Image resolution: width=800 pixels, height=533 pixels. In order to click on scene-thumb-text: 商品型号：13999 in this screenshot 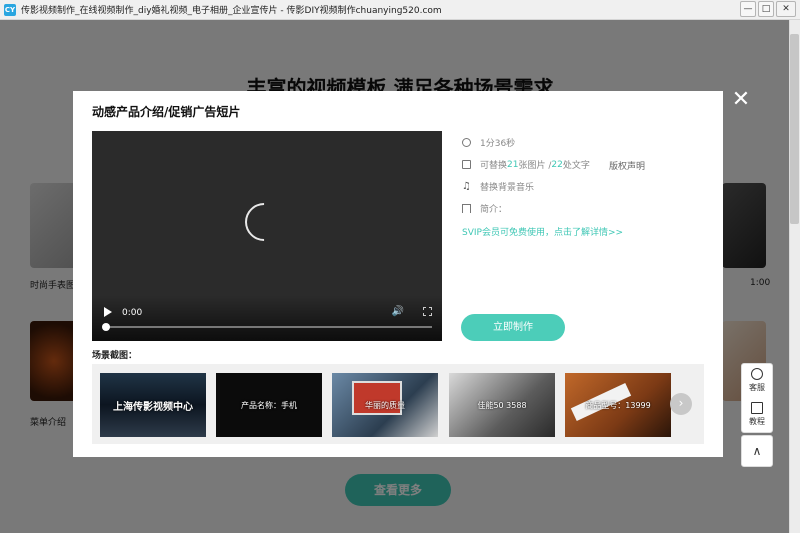, I will do `click(618, 405)`.